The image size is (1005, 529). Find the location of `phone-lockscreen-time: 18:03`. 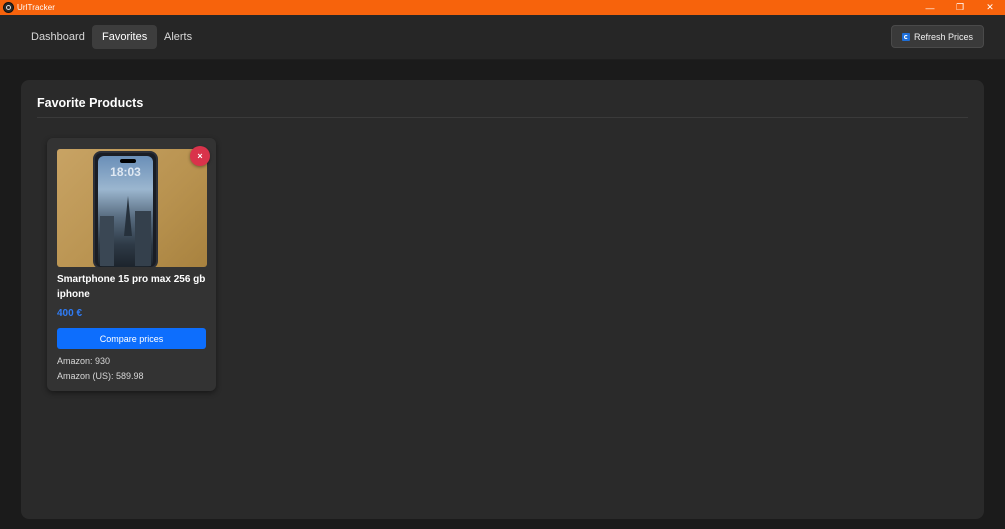

phone-lockscreen-time: 18:03 is located at coordinates (125, 172).